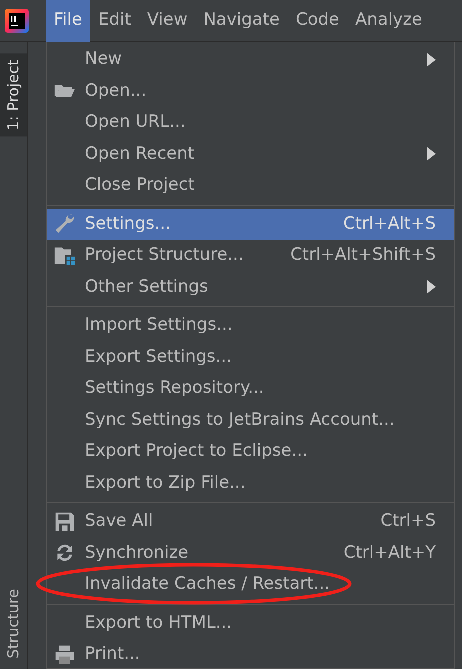 Image resolution: width=462 pixels, height=669 pixels. What do you see at coordinates (250, 224) in the screenshot?
I see `menu-item: Settings... Ctrl+Alt+S` at bounding box center [250, 224].